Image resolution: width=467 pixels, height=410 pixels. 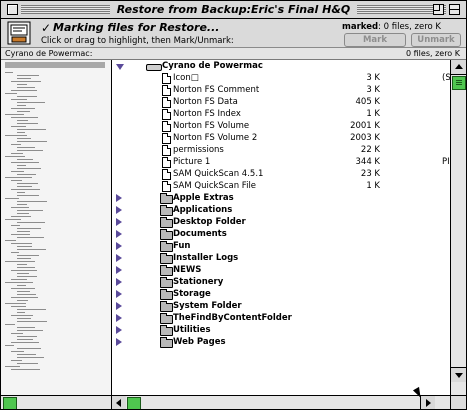 I want to click on disclosure-triangle-open-icon, so click(x=120, y=67).